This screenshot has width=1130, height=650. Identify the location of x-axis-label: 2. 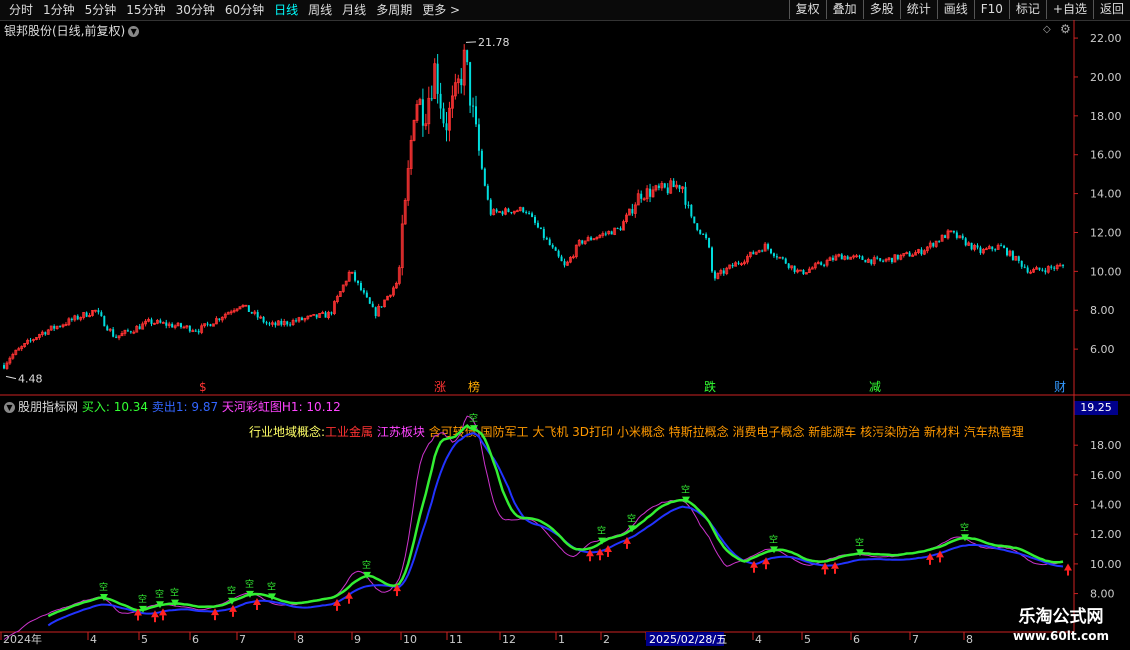
(606, 639).